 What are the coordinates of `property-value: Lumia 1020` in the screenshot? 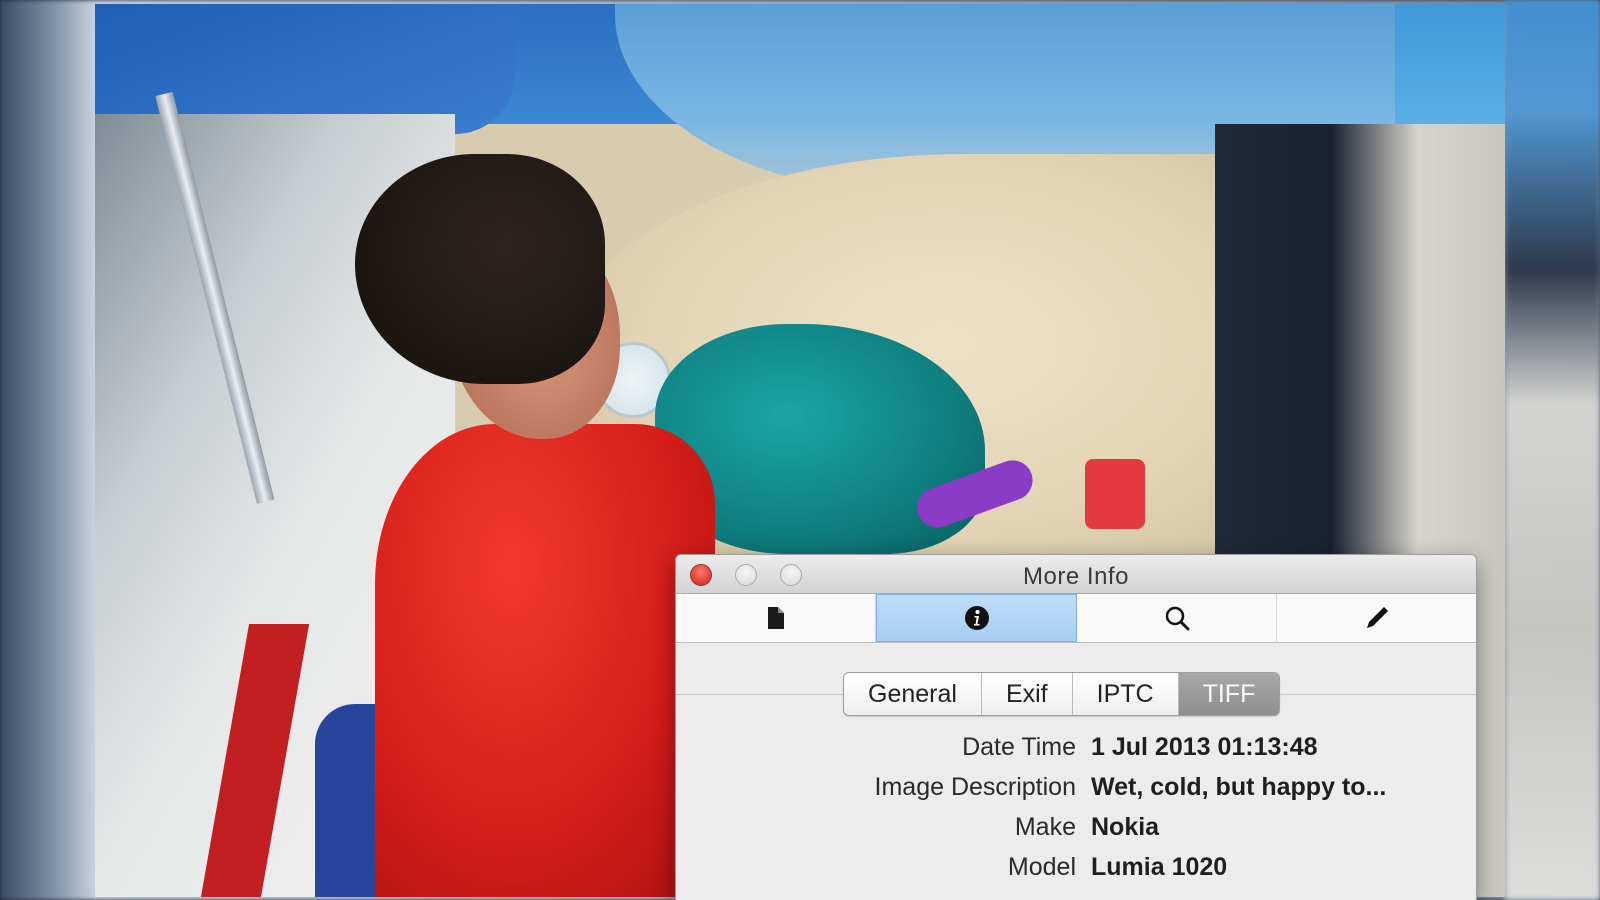 It's located at (1159, 867).